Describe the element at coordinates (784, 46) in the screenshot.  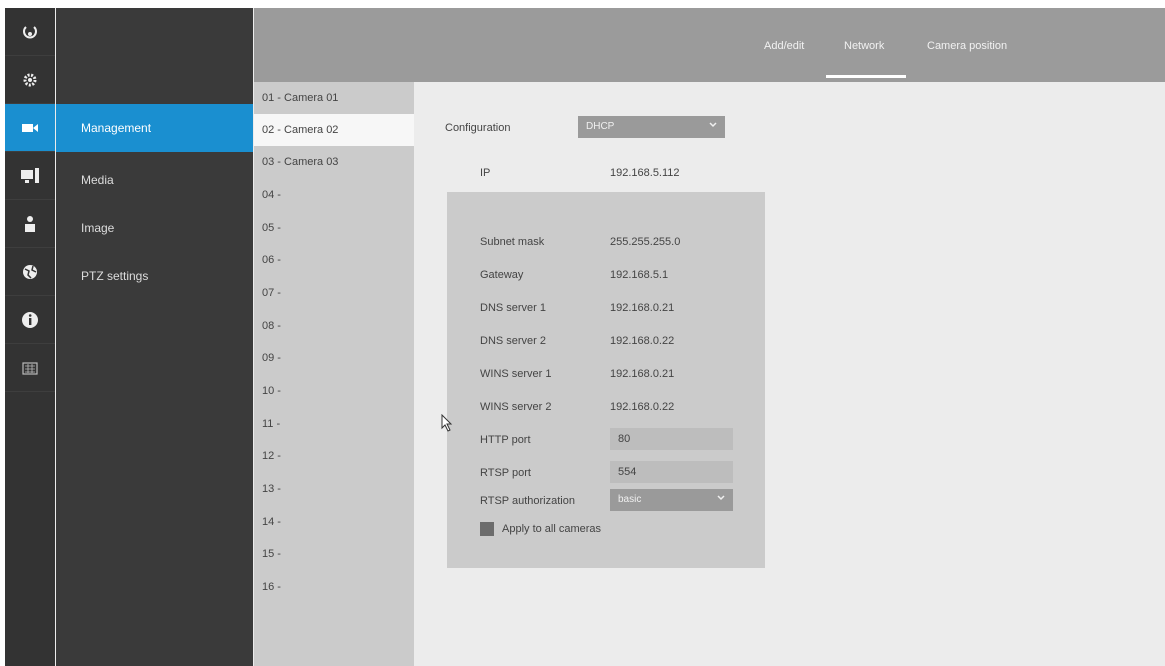
I see `tab-add-edit: Add/edit` at that location.